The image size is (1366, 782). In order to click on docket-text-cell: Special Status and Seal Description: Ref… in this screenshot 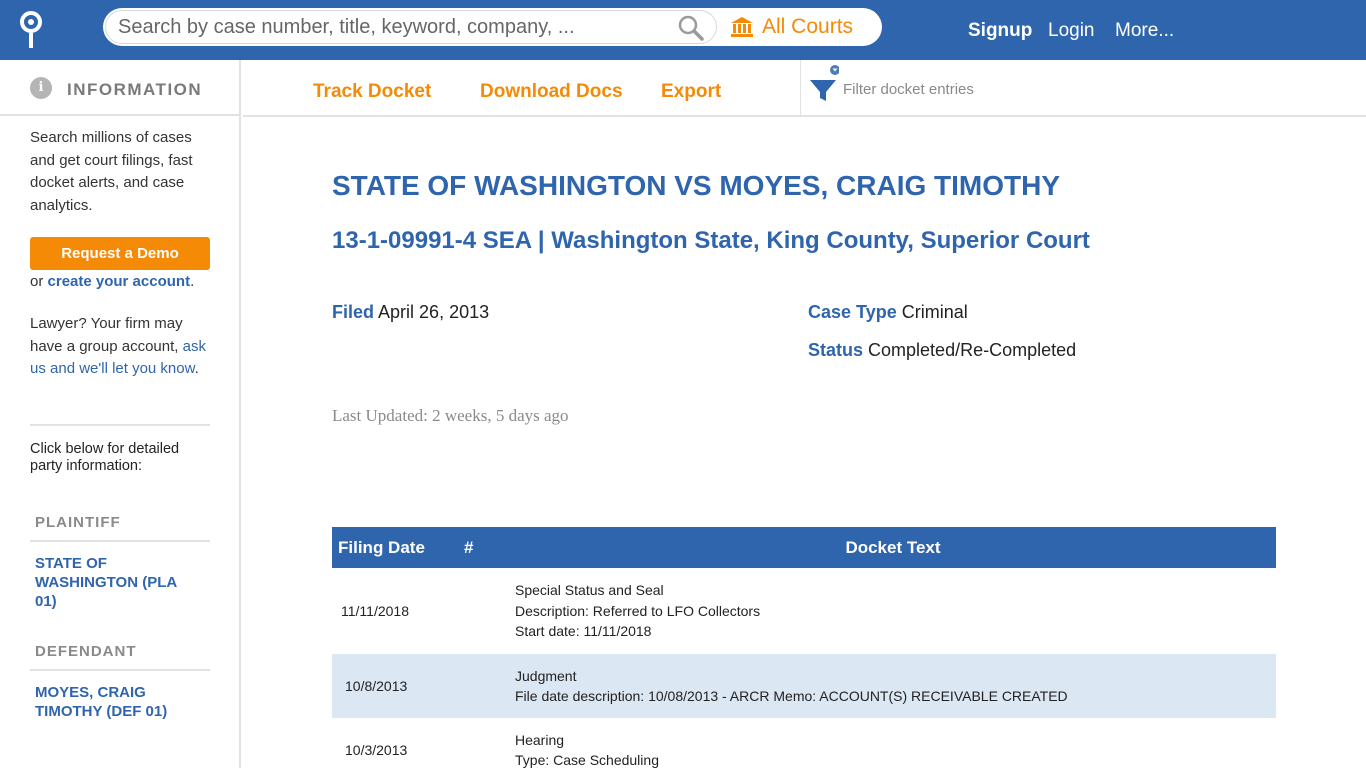, I will do `click(893, 611)`.